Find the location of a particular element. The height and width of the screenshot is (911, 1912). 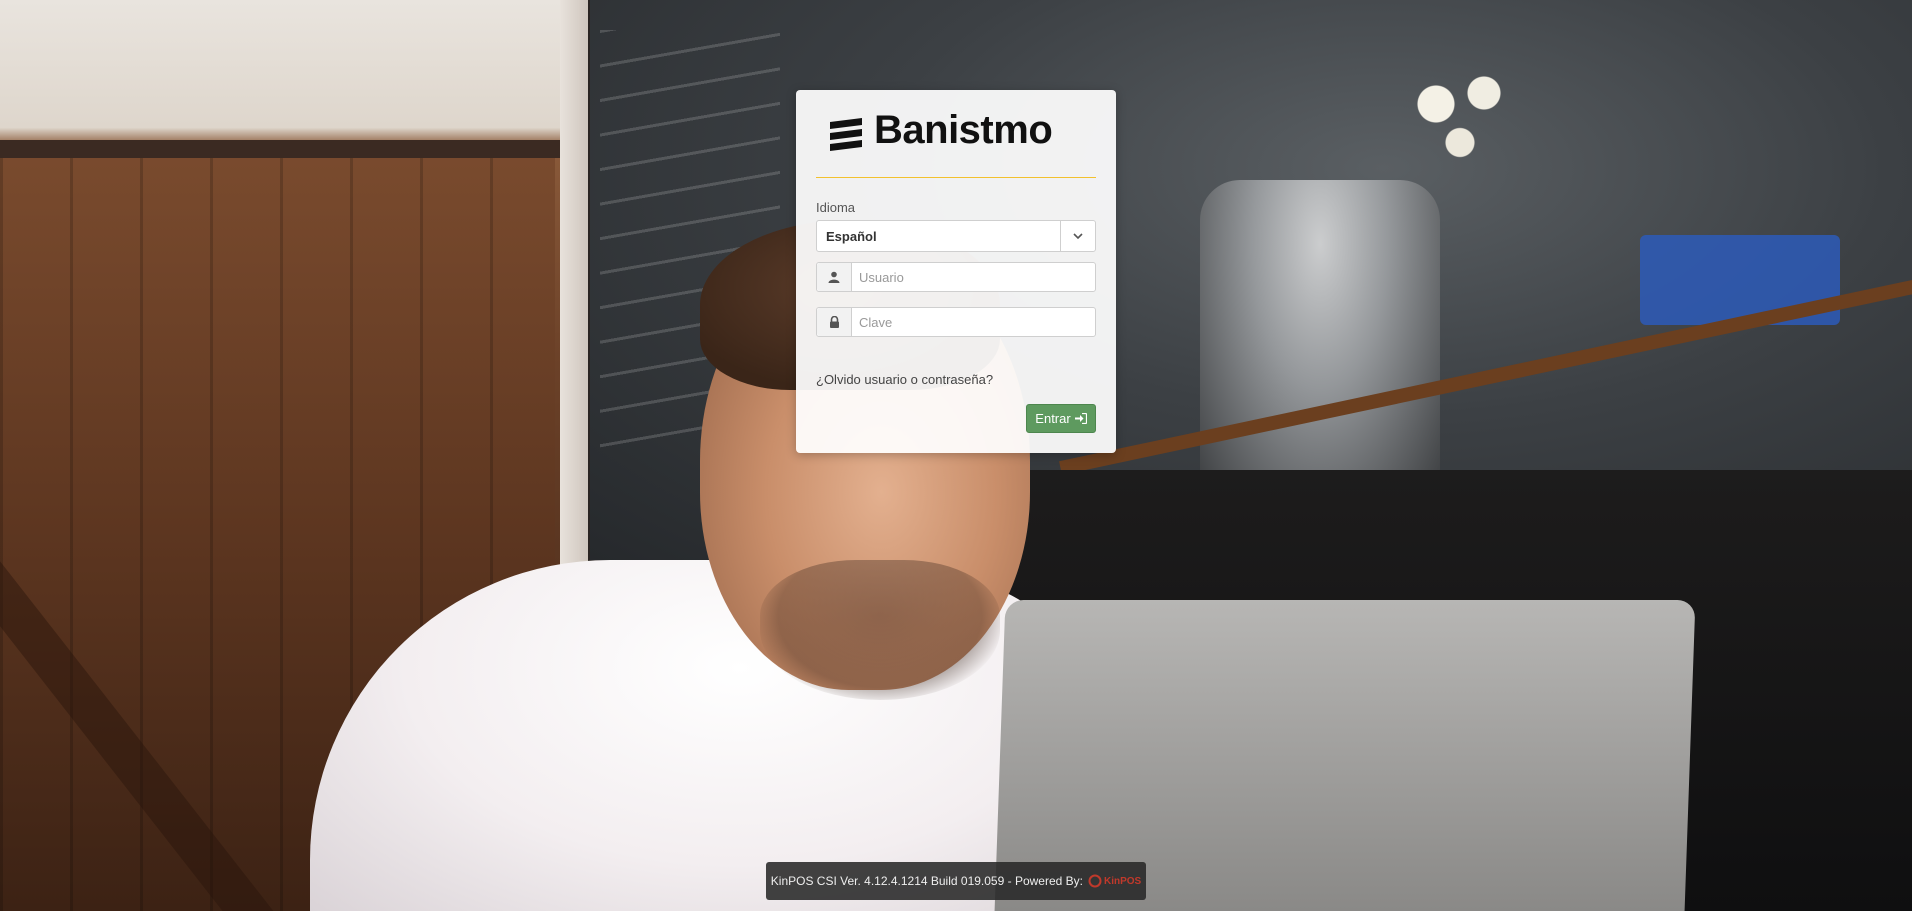

banistmo-logo-icon is located at coordinates (846, 134).